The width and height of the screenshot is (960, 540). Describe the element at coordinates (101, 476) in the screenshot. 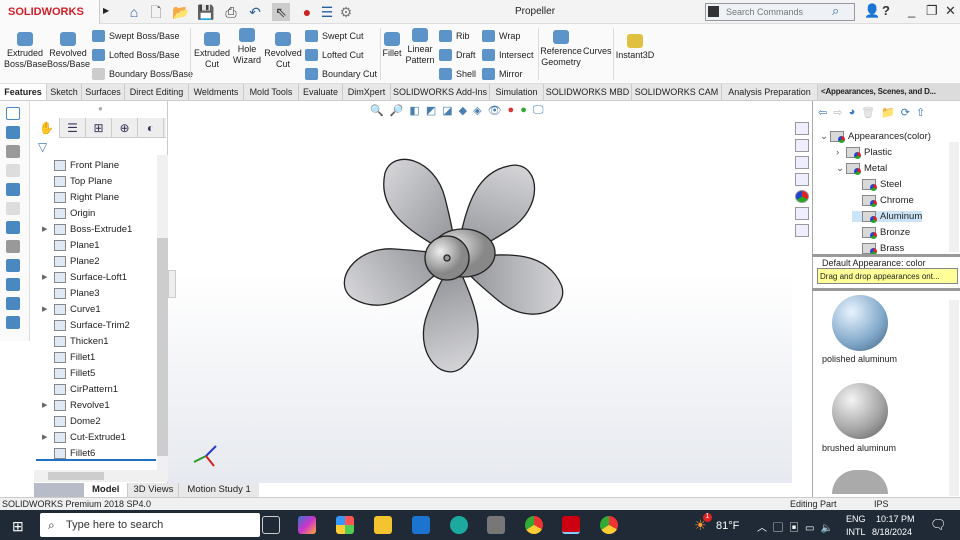

I see `tree-horizontal-scrollbar` at that location.